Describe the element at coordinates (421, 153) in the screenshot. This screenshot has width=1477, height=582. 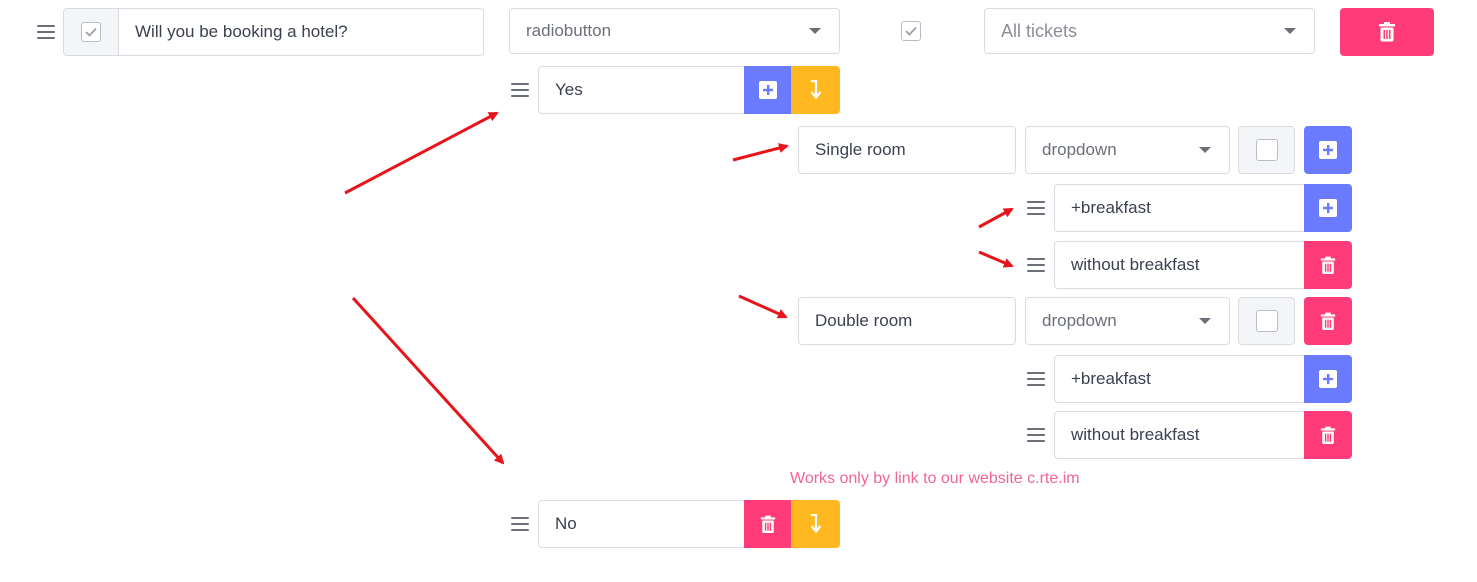
I see `arrow-to-yes` at that location.